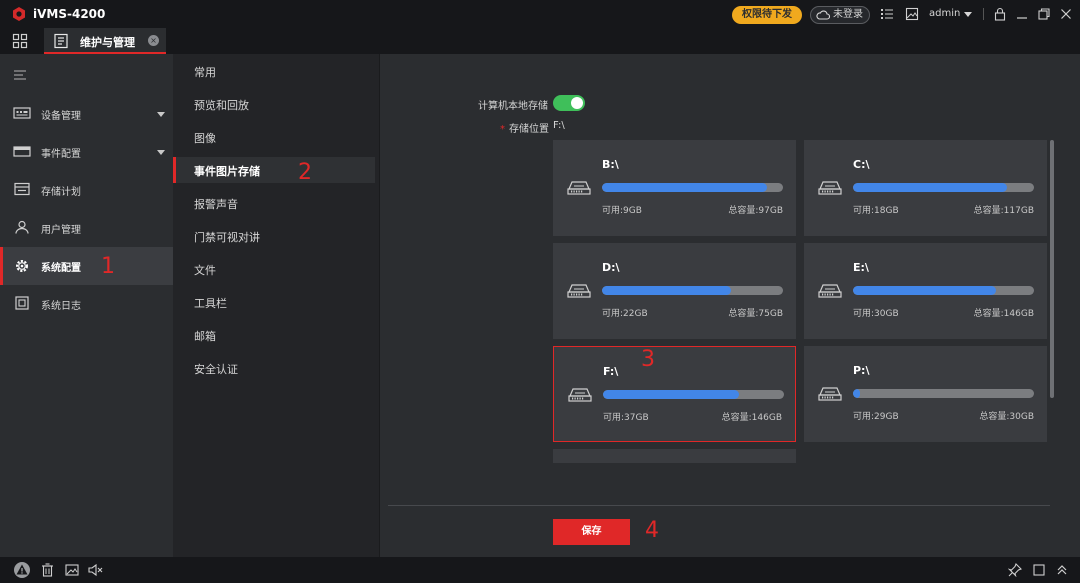  I want to click on save-button: 保存, so click(591, 532).